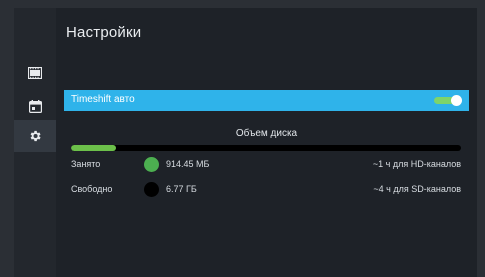 The image size is (485, 277). I want to click on sidebar-item-films, so click(35, 73).